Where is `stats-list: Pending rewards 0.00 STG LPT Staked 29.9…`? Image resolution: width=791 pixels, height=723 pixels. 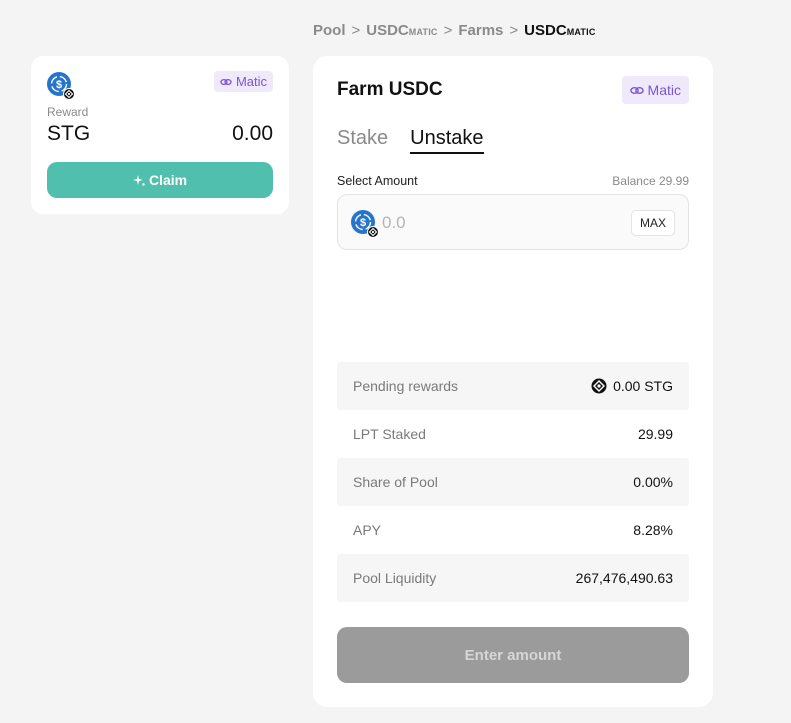
stats-list: Pending rewards 0.00 STG LPT Staked 29.9… is located at coordinates (513, 482).